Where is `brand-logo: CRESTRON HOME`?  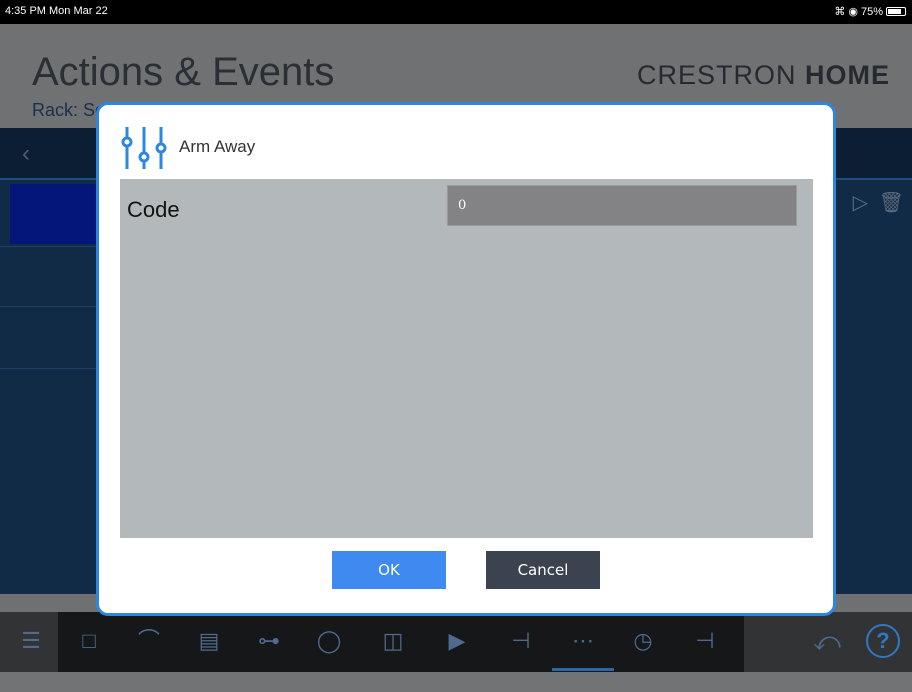
brand-logo: CRESTRON HOME is located at coordinates (763, 75).